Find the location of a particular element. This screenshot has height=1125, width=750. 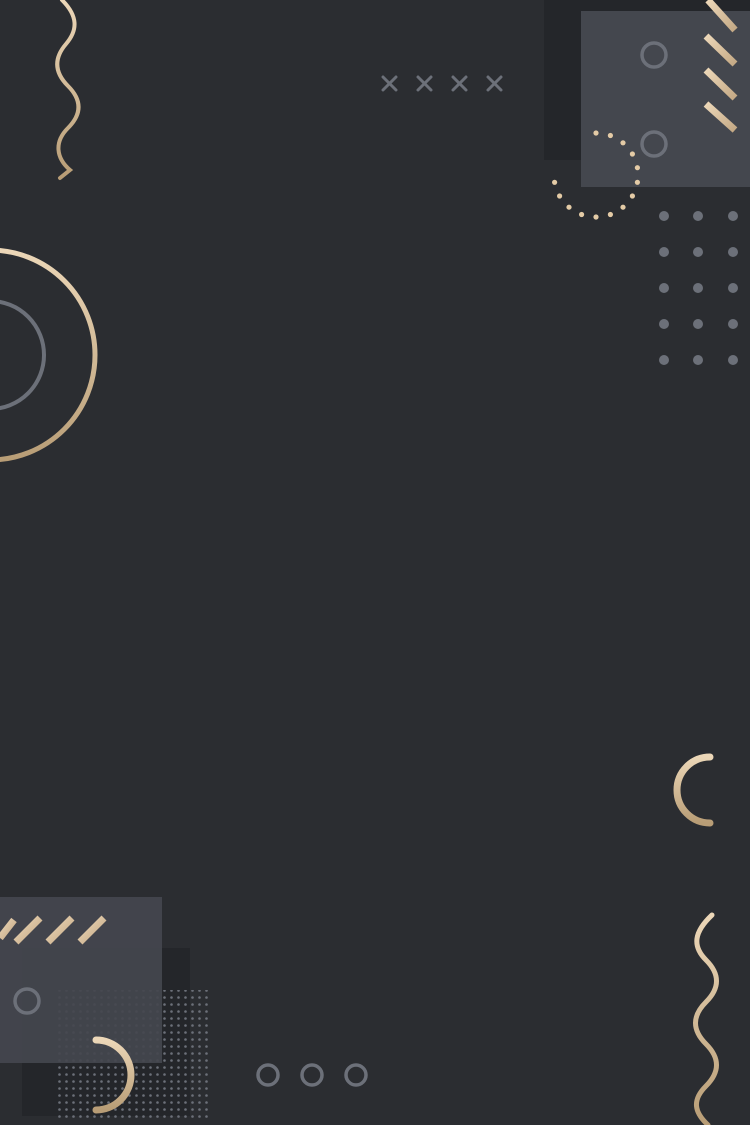

square-panel-top-right is located at coordinates (665, 99).